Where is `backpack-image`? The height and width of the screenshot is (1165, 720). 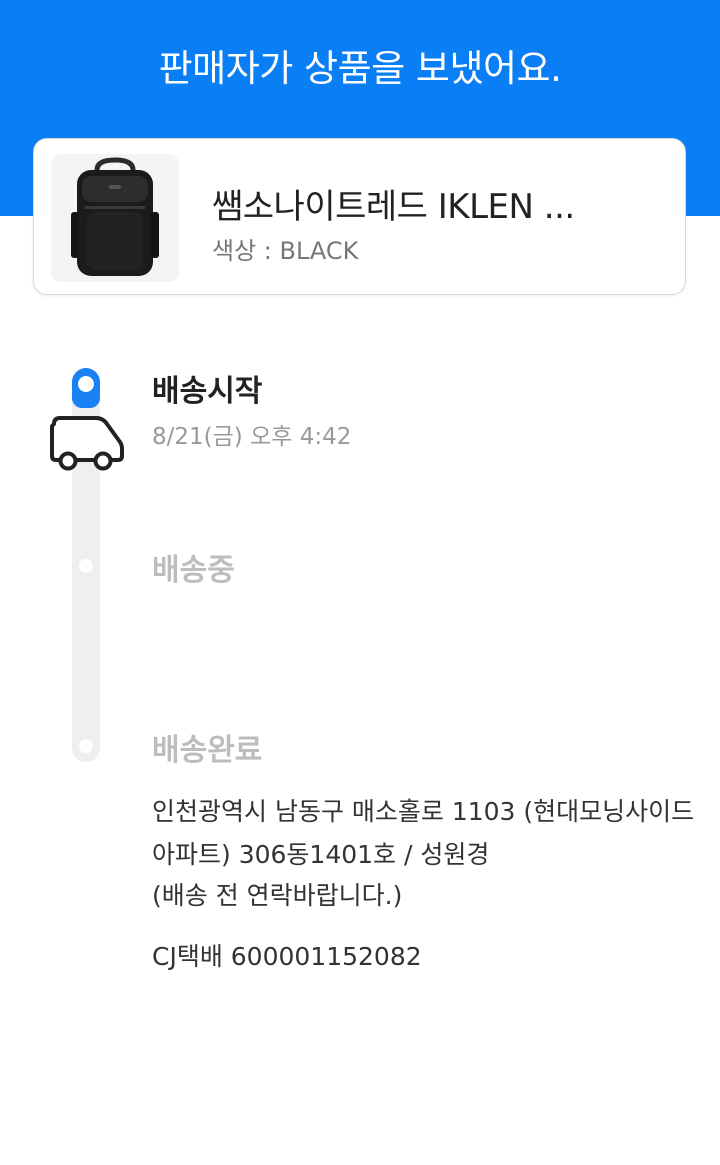 backpack-image is located at coordinates (115, 218).